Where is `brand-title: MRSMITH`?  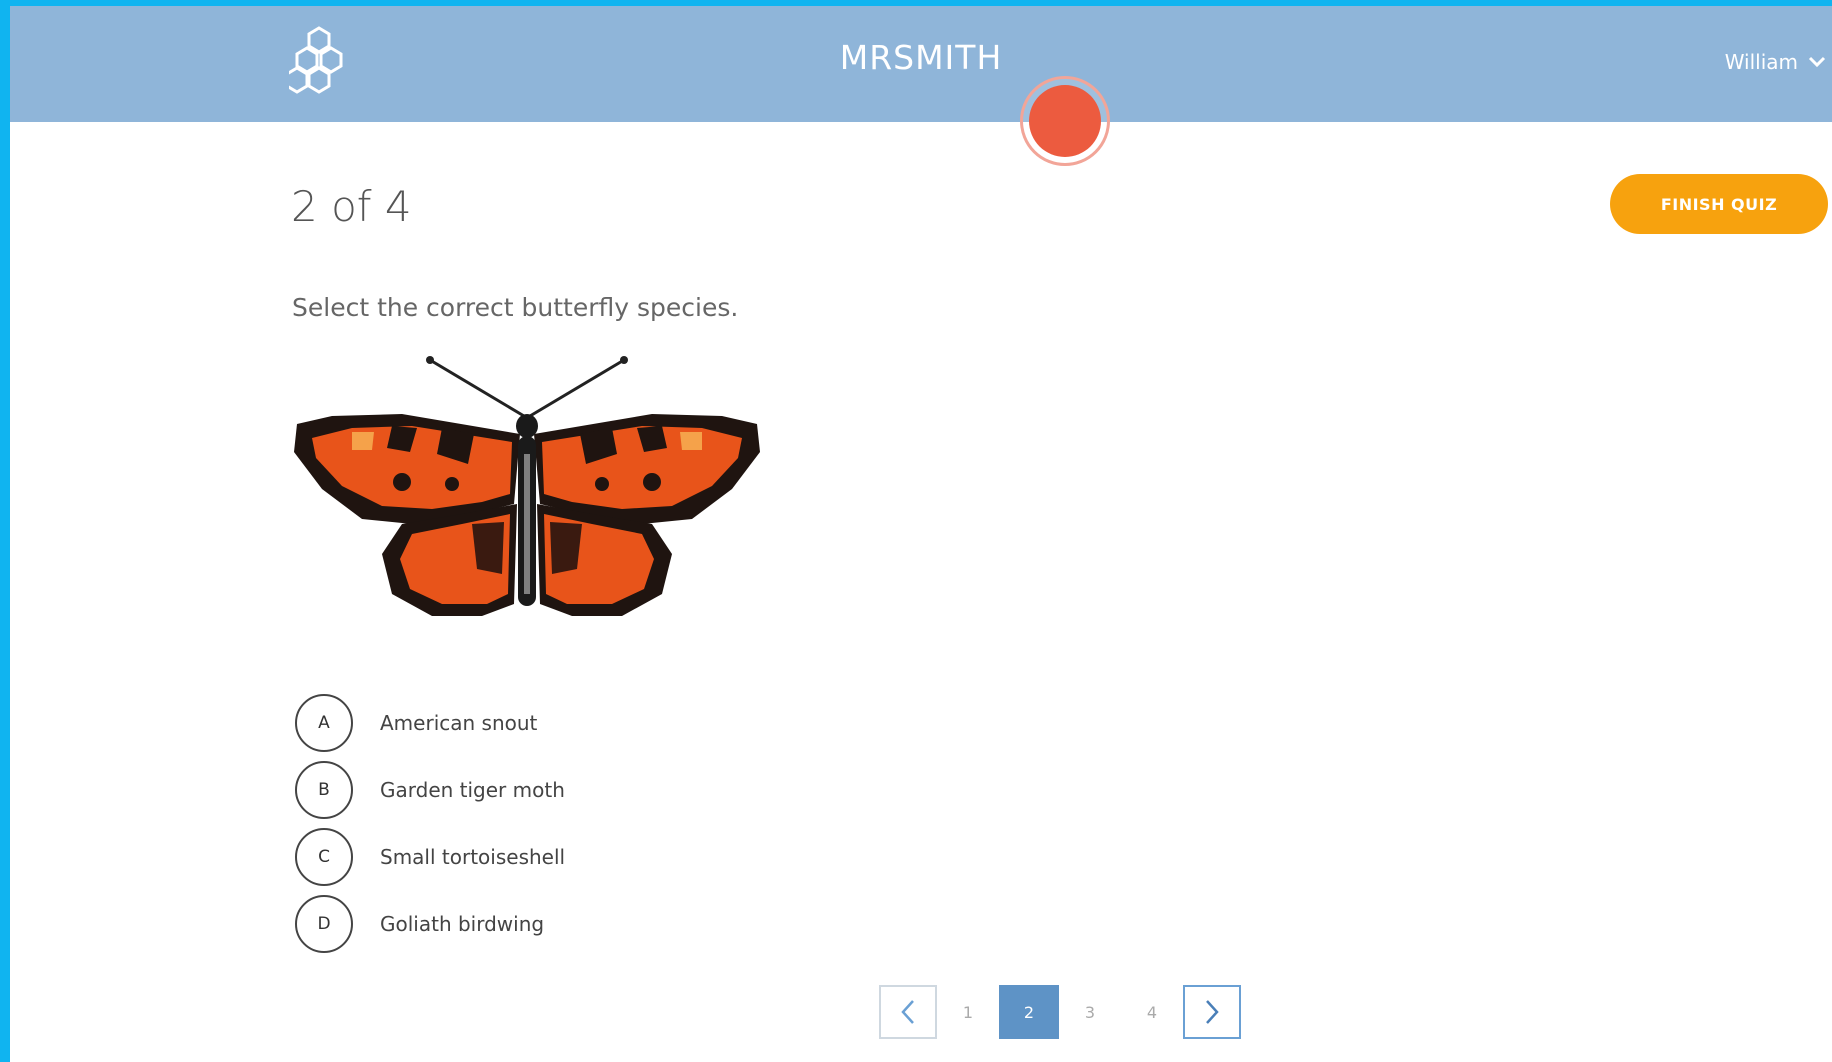 brand-title: MRSMITH is located at coordinates (921, 57).